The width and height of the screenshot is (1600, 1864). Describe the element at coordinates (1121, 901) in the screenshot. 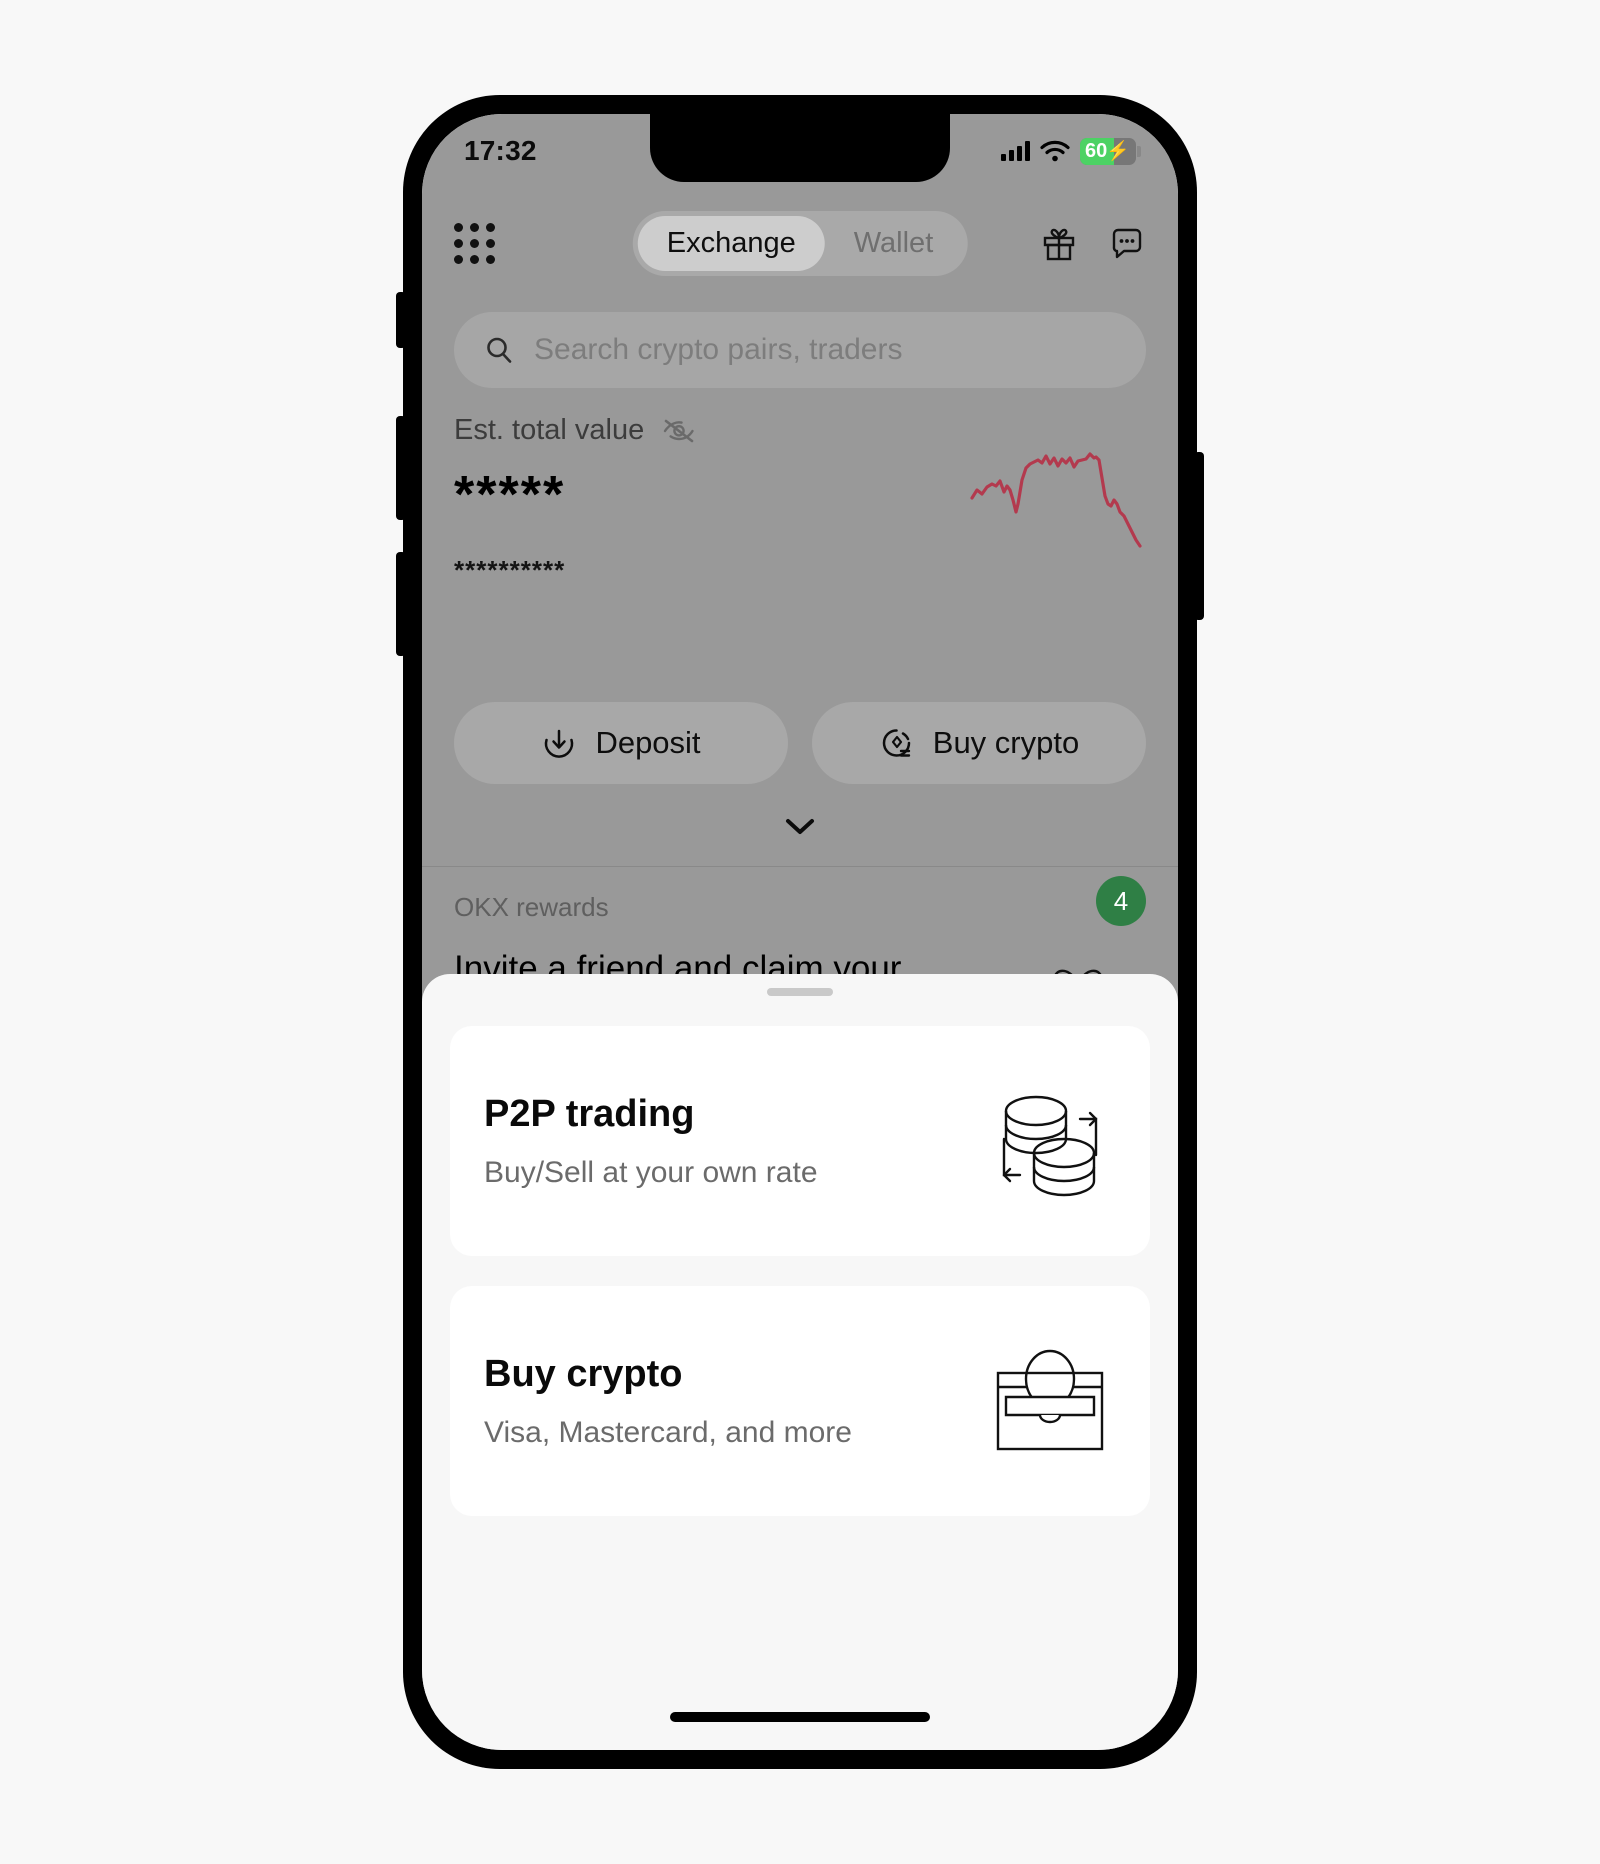

I see `rewards-badge-count: 4` at that location.